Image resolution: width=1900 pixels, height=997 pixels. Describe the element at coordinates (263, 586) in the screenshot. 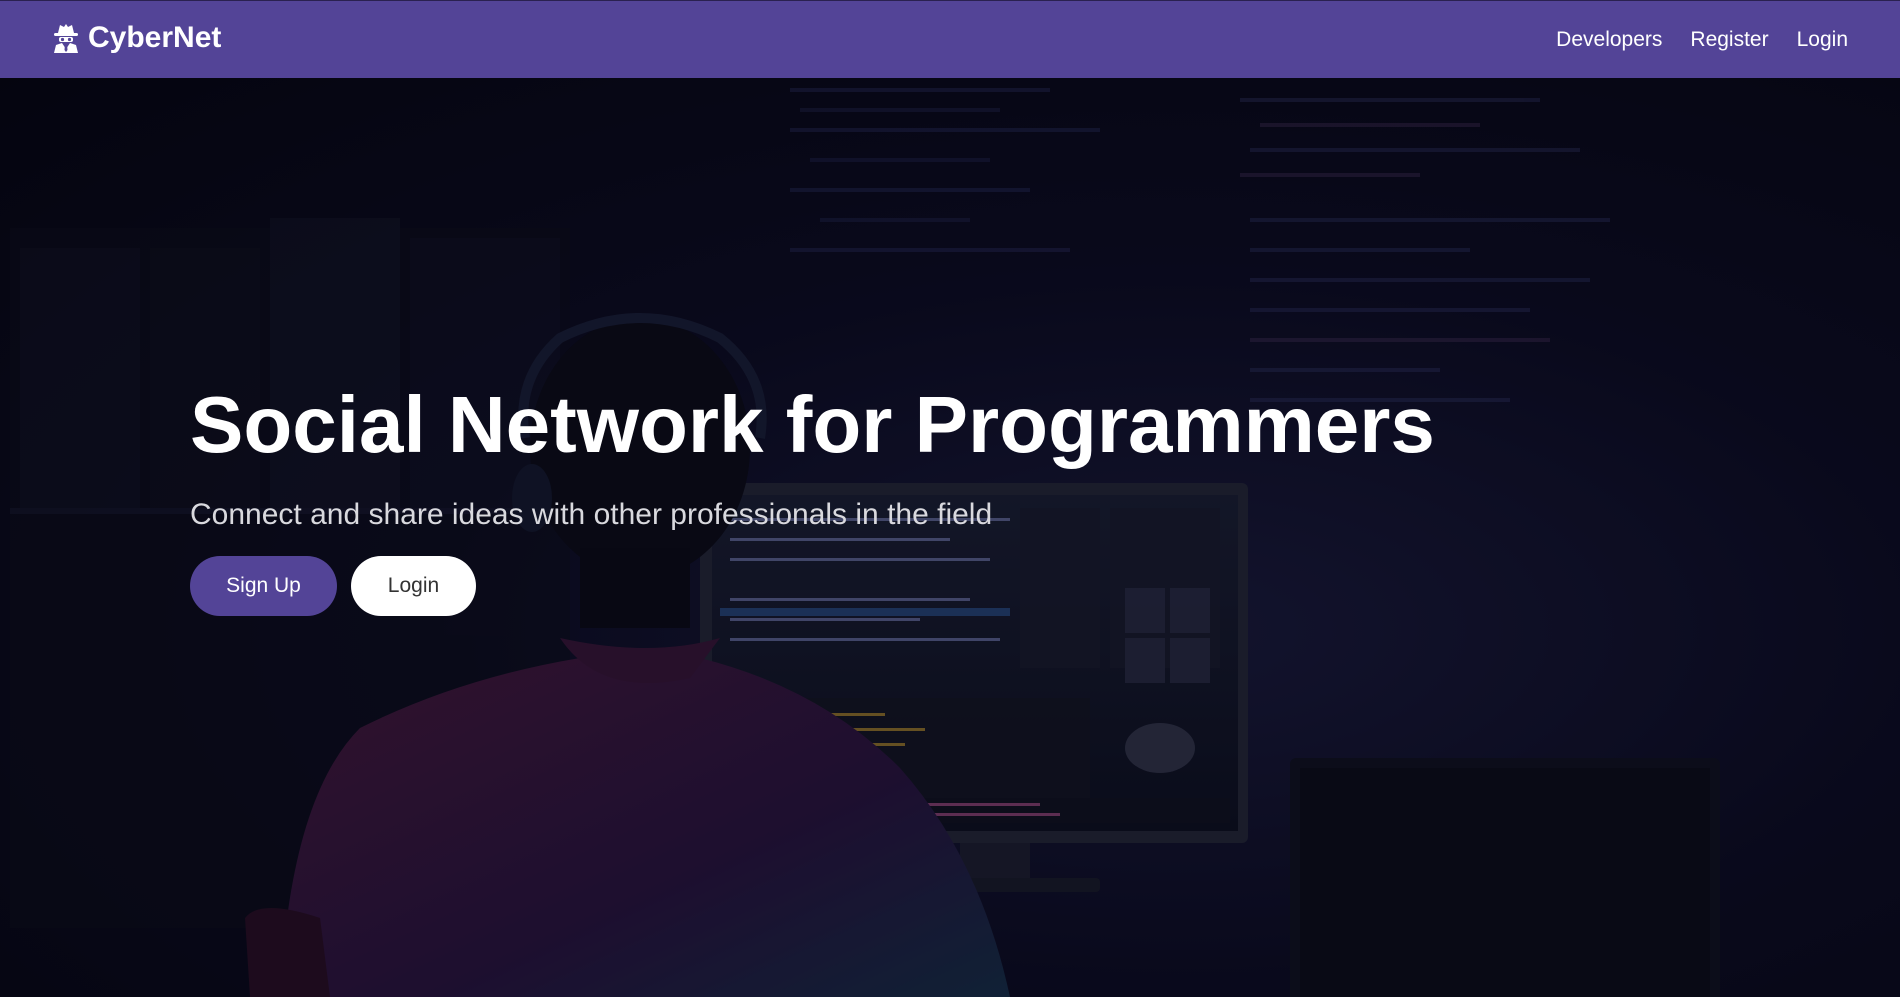

I see `signup-button: Sign Up` at that location.